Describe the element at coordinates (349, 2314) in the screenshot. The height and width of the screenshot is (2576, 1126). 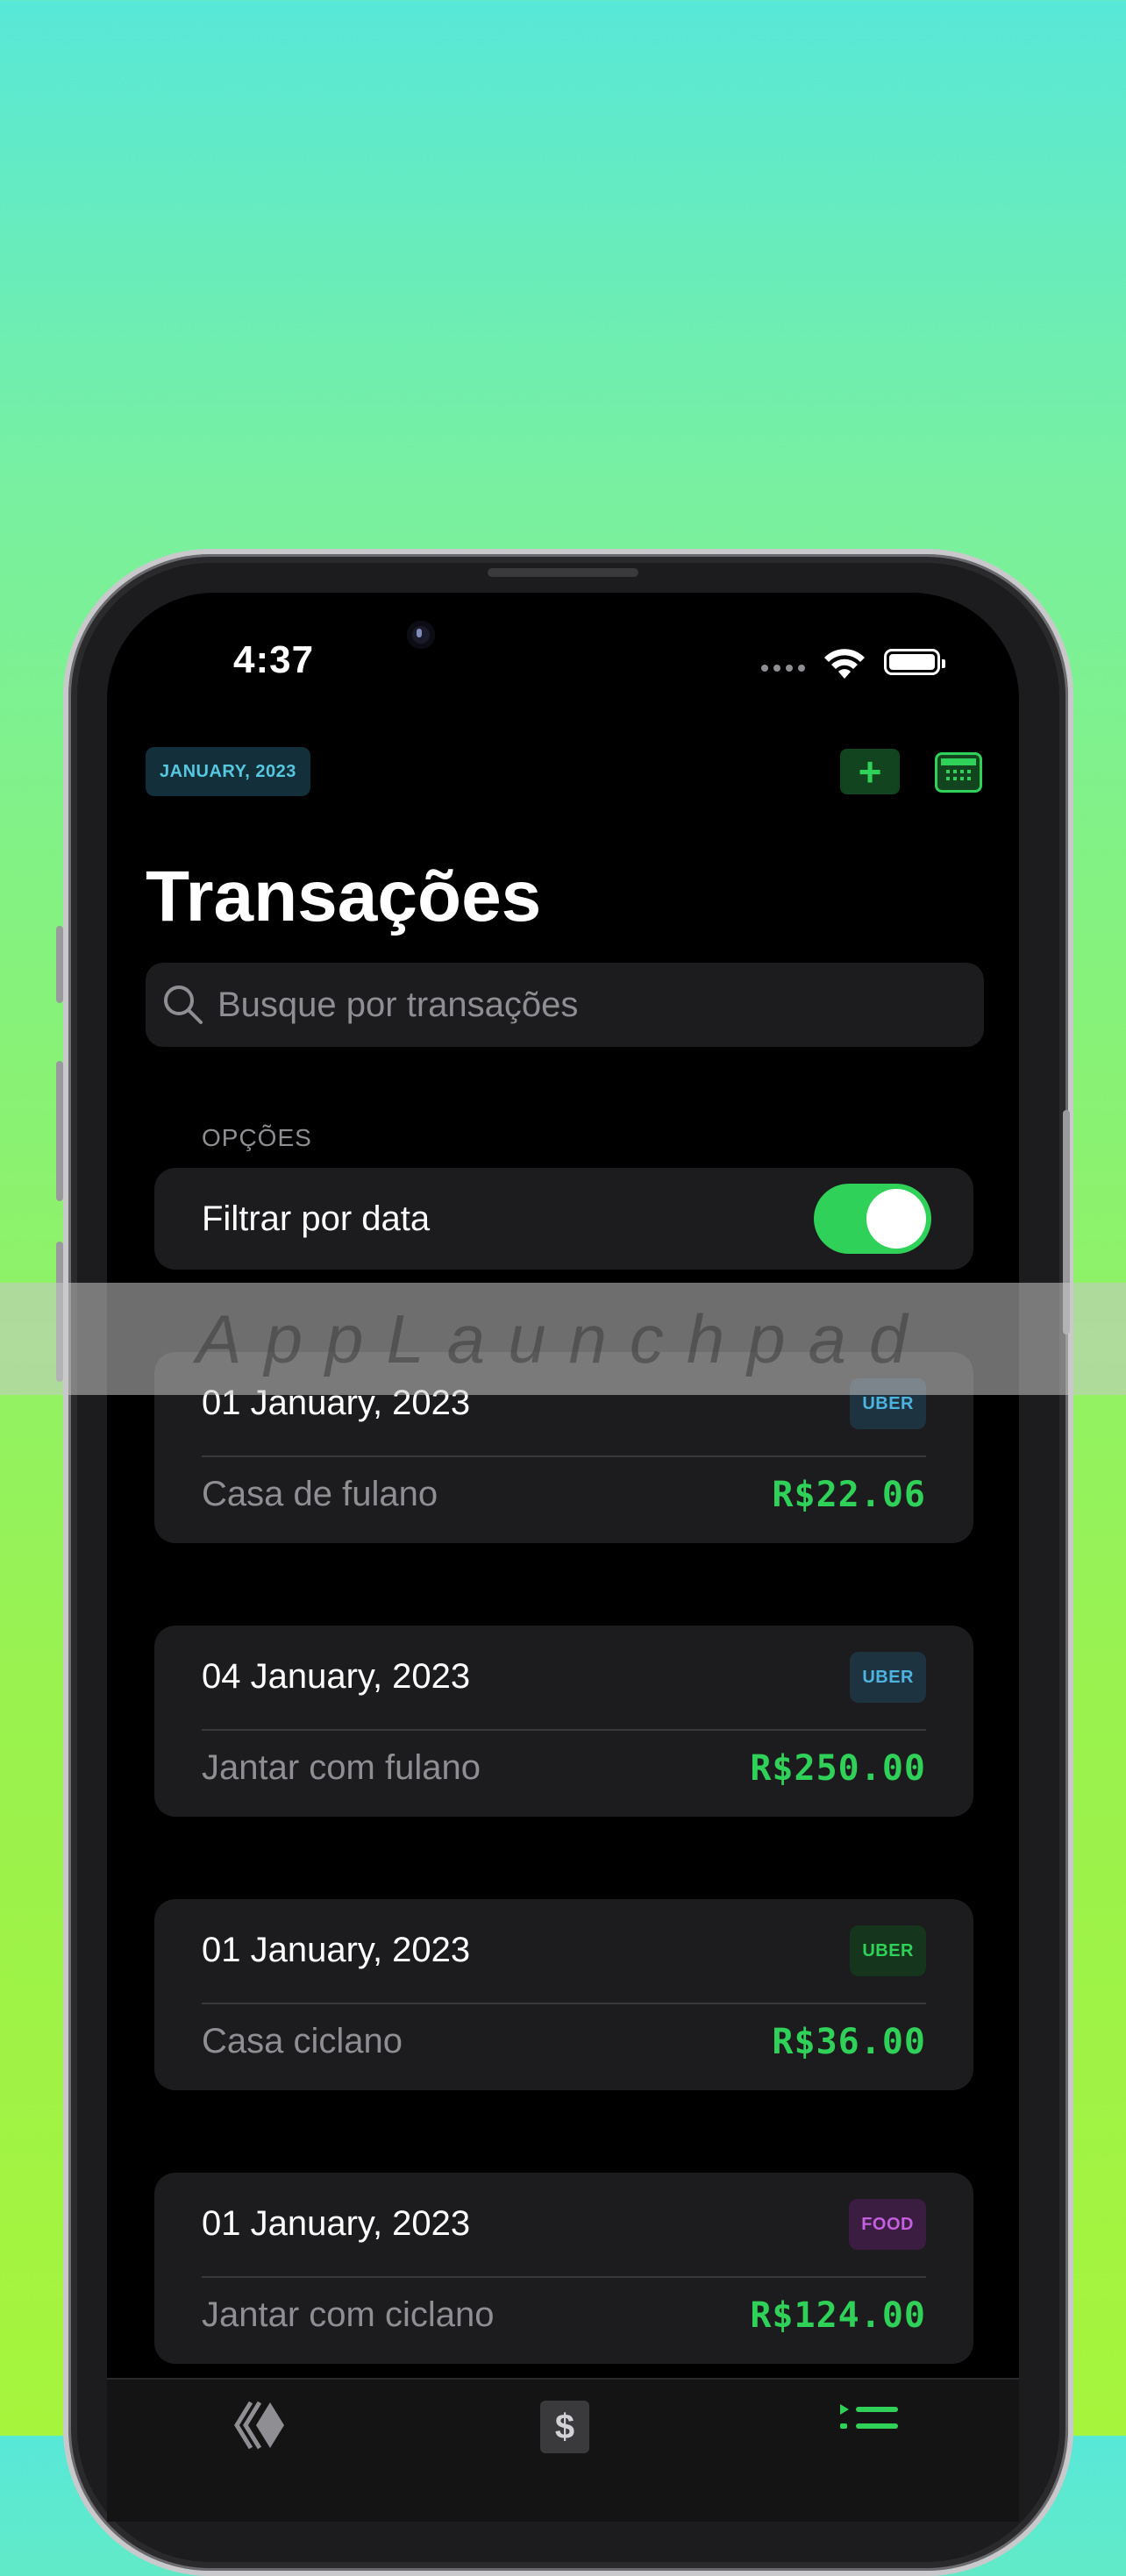
I see `transaction-description: Jantar com ciclano` at that location.